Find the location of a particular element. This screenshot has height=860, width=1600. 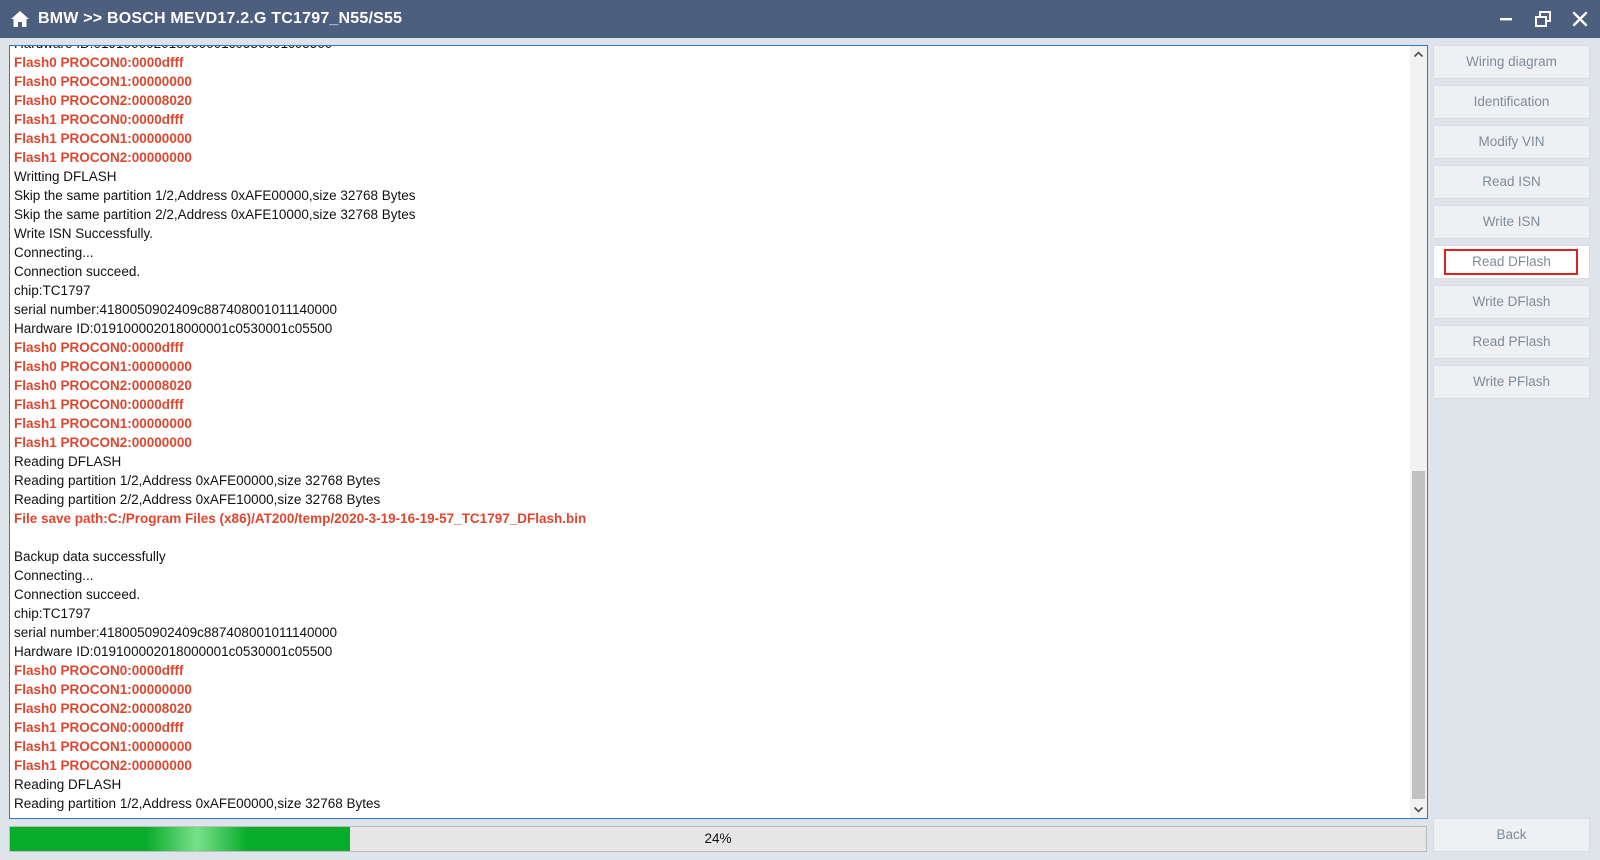

read-dflash-button: Read DFlash is located at coordinates (1511, 262).